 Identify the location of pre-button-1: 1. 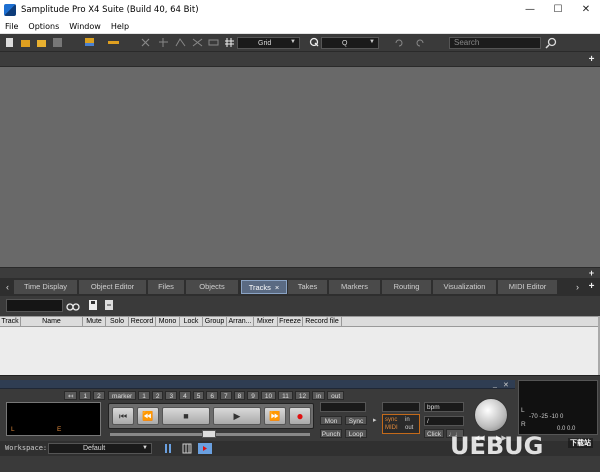
(85, 395).